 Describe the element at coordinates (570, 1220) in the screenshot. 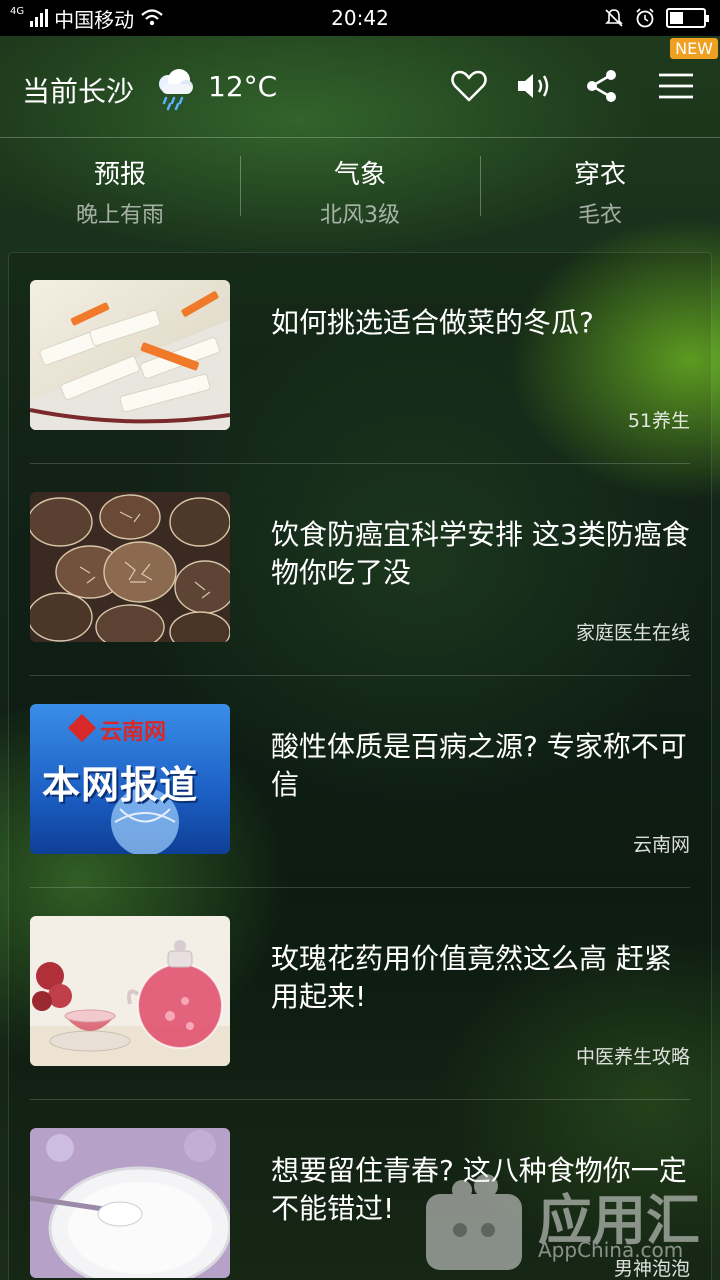

I see `appchina-watermark: 应用汇 AppChina.com` at that location.